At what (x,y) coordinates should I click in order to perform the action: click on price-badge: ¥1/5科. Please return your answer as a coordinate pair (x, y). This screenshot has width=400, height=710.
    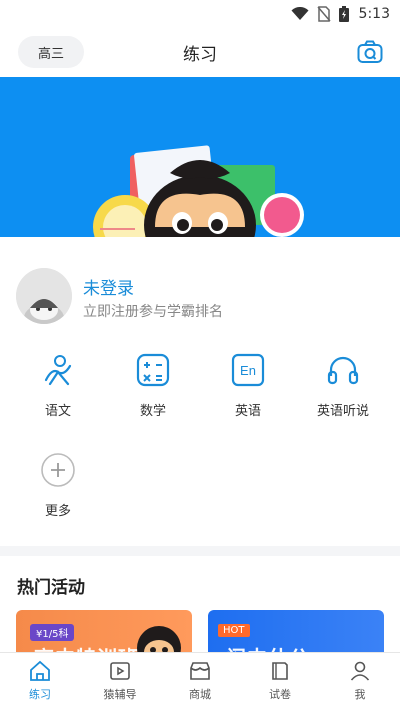
    Looking at the image, I should click on (52, 632).